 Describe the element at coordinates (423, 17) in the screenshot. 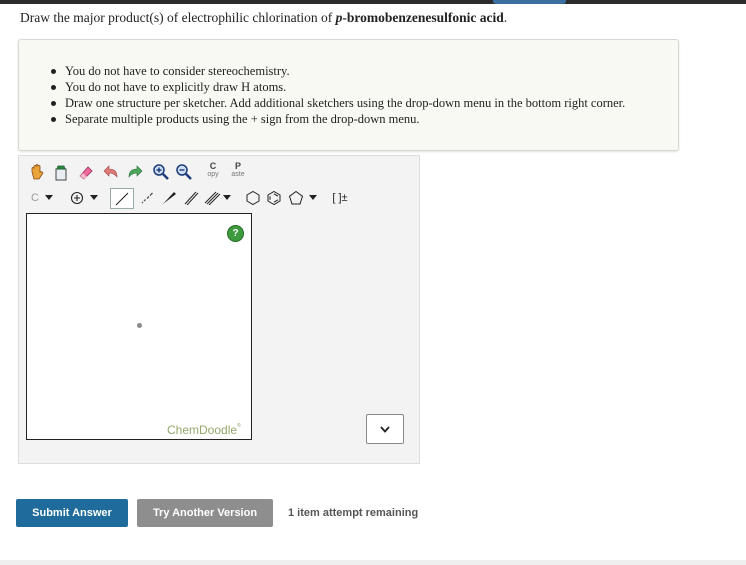

I see `compound-name: -bromobenzenesulfonic acid` at that location.